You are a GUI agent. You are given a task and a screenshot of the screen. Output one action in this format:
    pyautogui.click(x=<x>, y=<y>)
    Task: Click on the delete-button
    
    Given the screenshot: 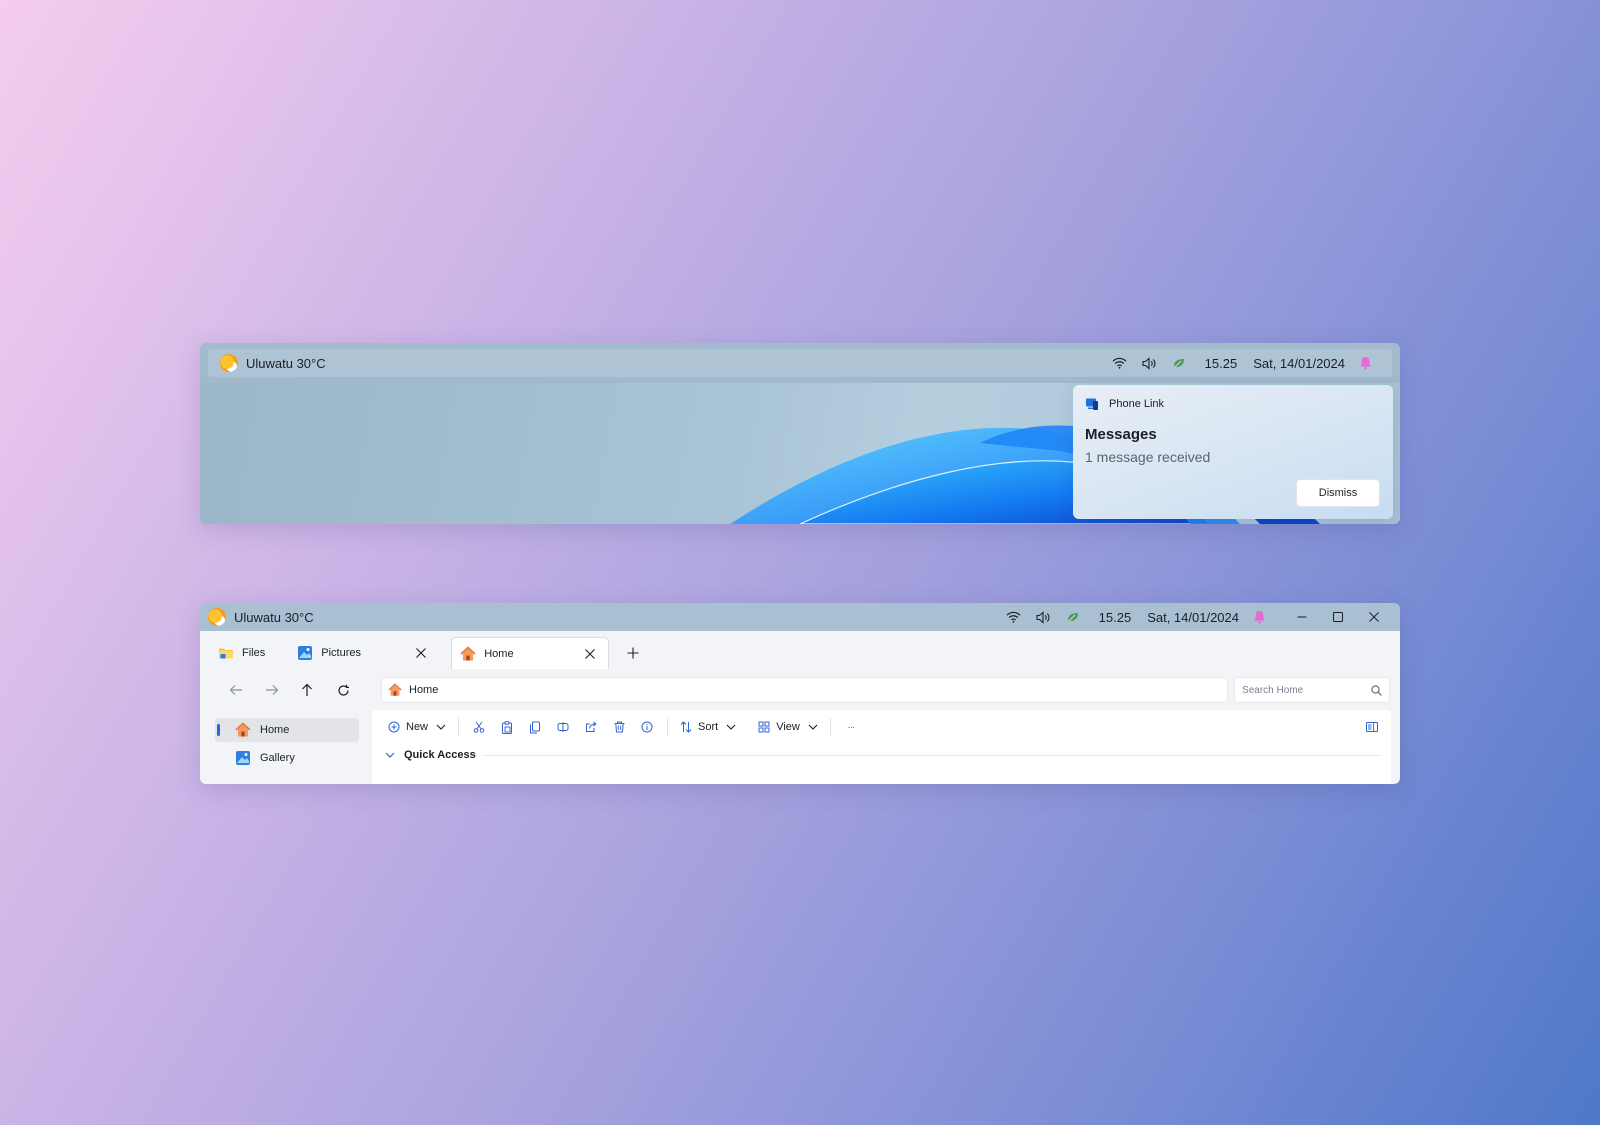 What is the action you would take?
    pyautogui.click(x=619, y=727)
    